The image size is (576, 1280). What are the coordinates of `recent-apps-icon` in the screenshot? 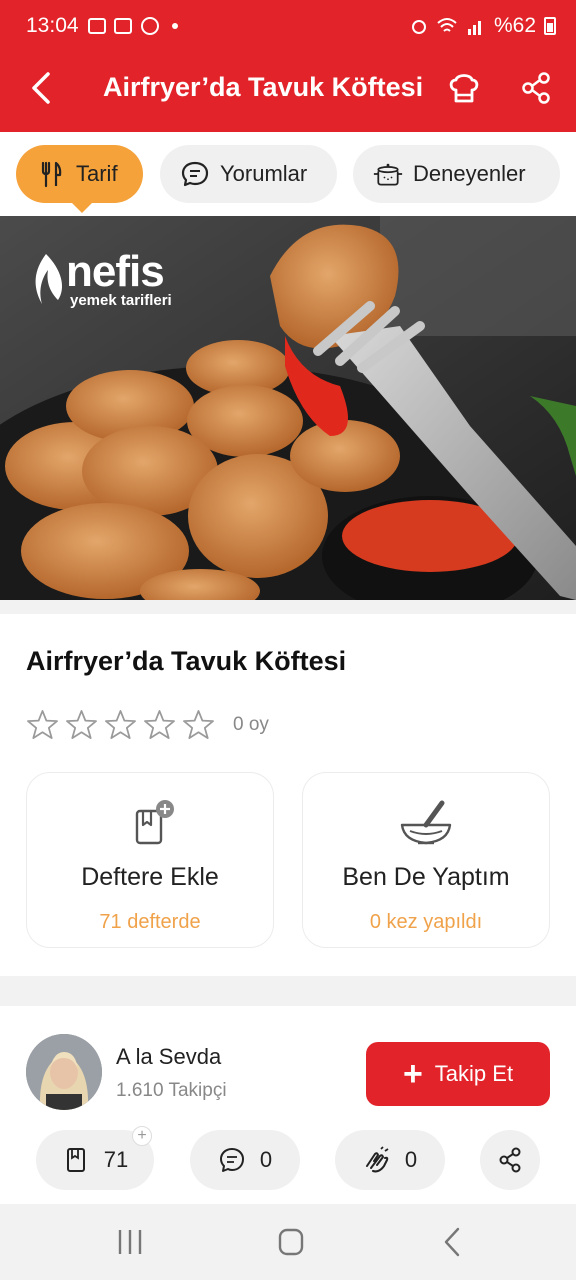 It's located at (130, 1242).